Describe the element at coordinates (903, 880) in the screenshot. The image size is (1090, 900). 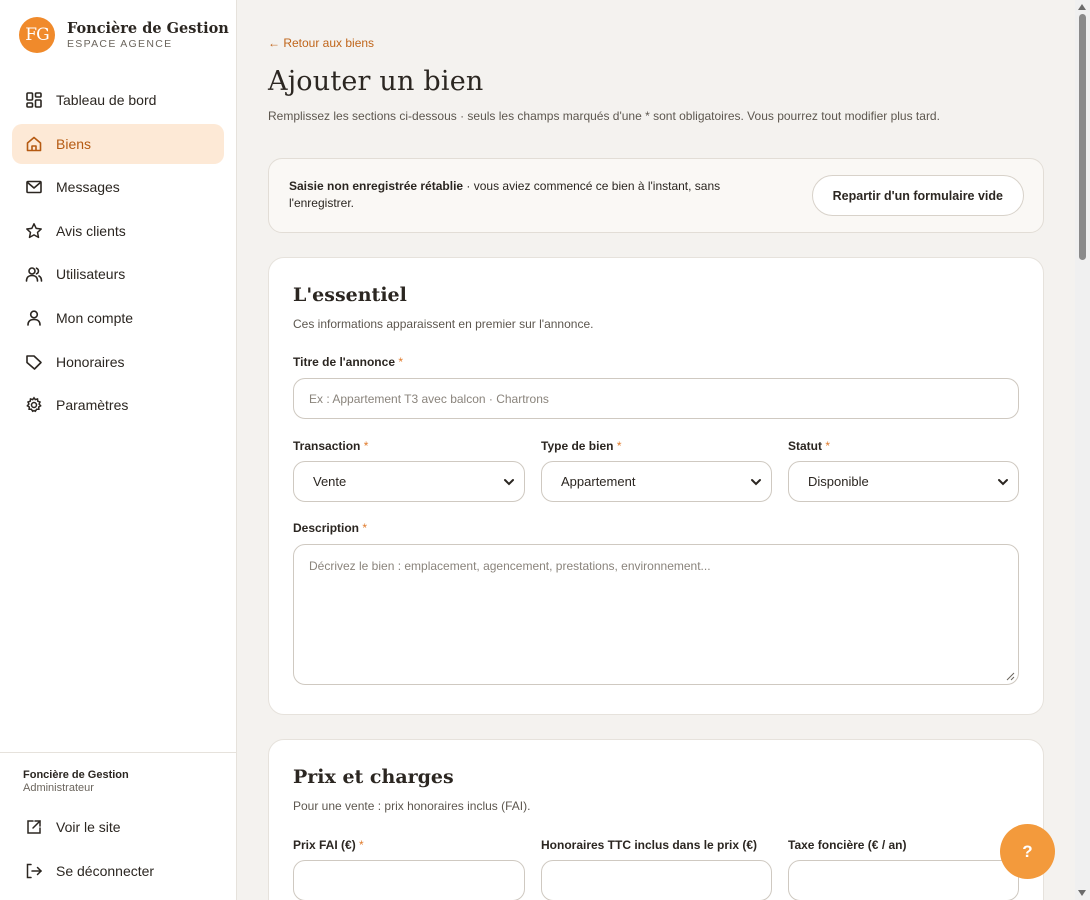
I see `tax-input` at that location.